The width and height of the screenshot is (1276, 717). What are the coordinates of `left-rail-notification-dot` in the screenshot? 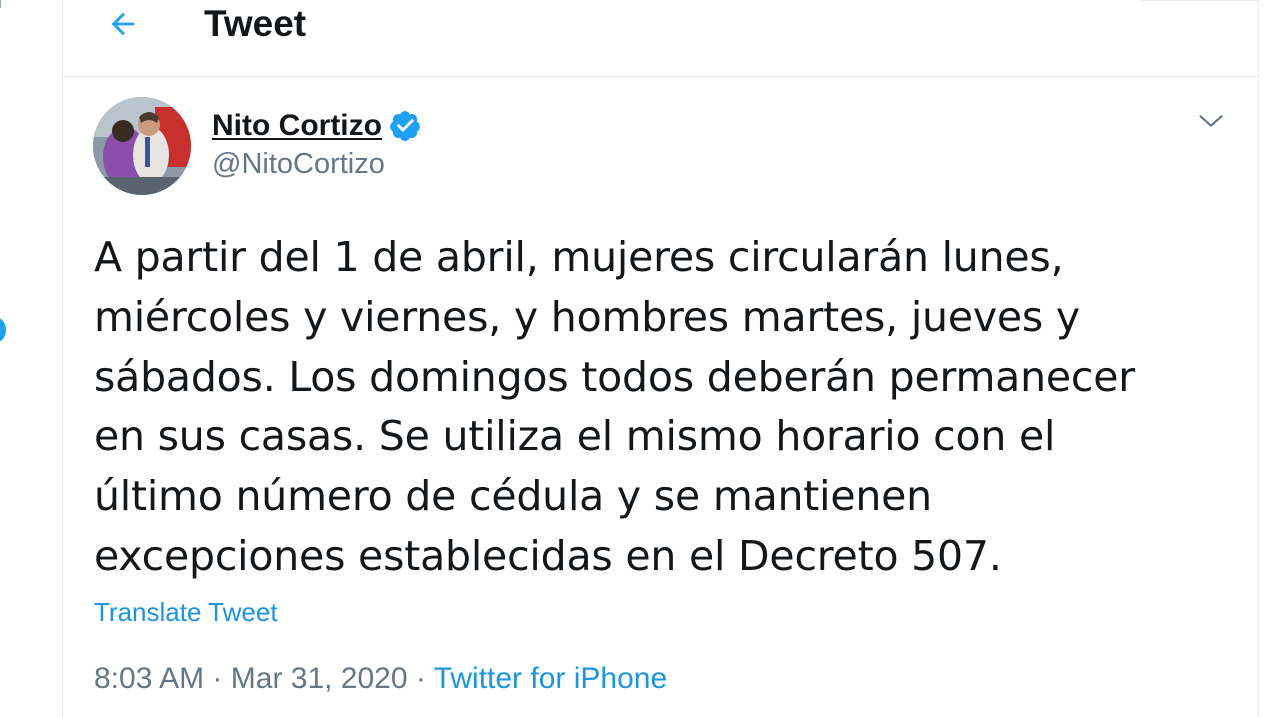 It's located at (3, 330).